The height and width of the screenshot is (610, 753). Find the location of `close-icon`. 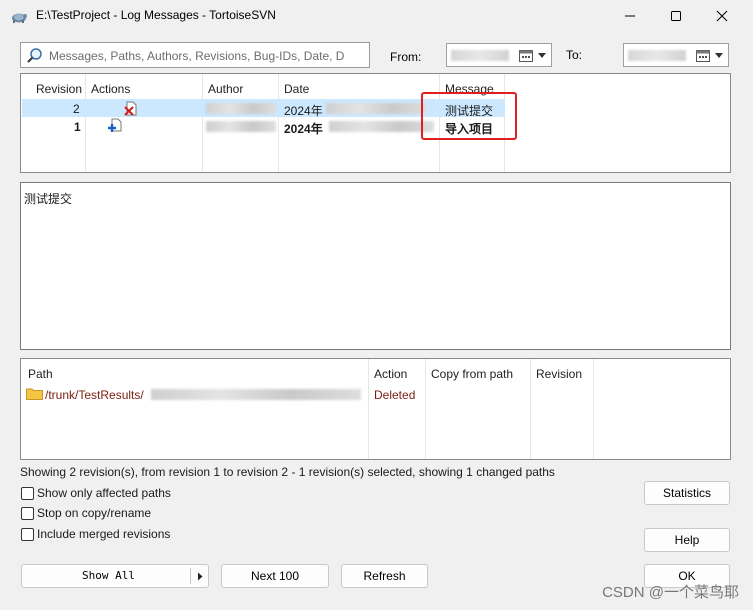

close-icon is located at coordinates (722, 16).